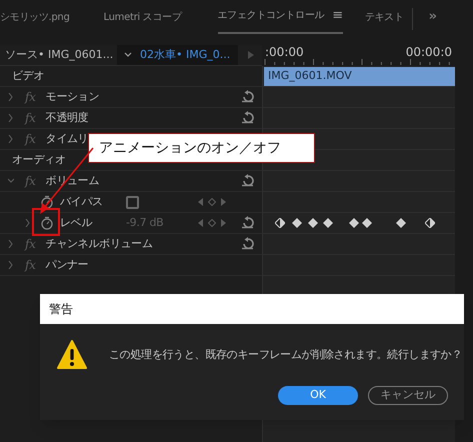  I want to click on overflow-icon: », so click(432, 20).